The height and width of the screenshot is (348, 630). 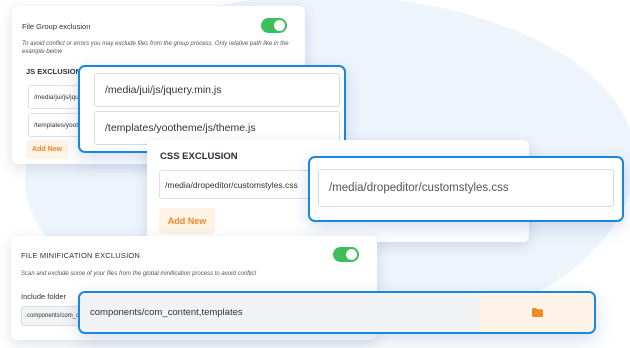 What do you see at coordinates (81, 255) in the screenshot?
I see `minification-title: FILE MINIFICATION EXCLUSION` at bounding box center [81, 255].